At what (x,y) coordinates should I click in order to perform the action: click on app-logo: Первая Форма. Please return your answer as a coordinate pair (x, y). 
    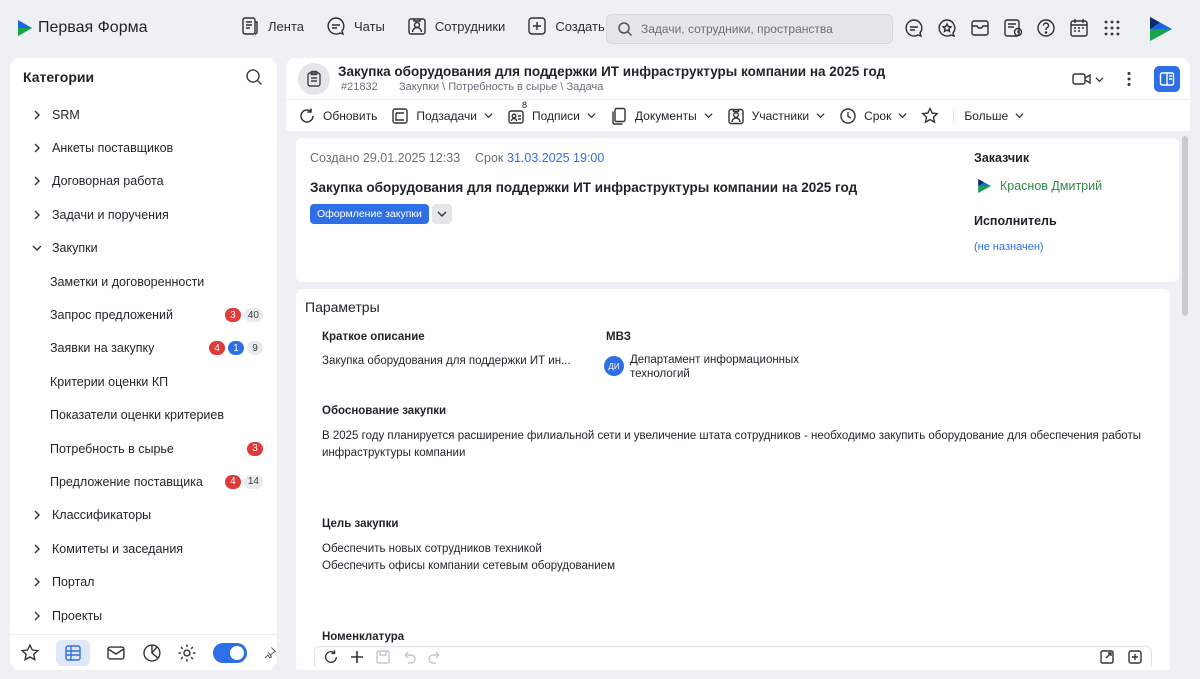
    Looking at the image, I should click on (82, 28).